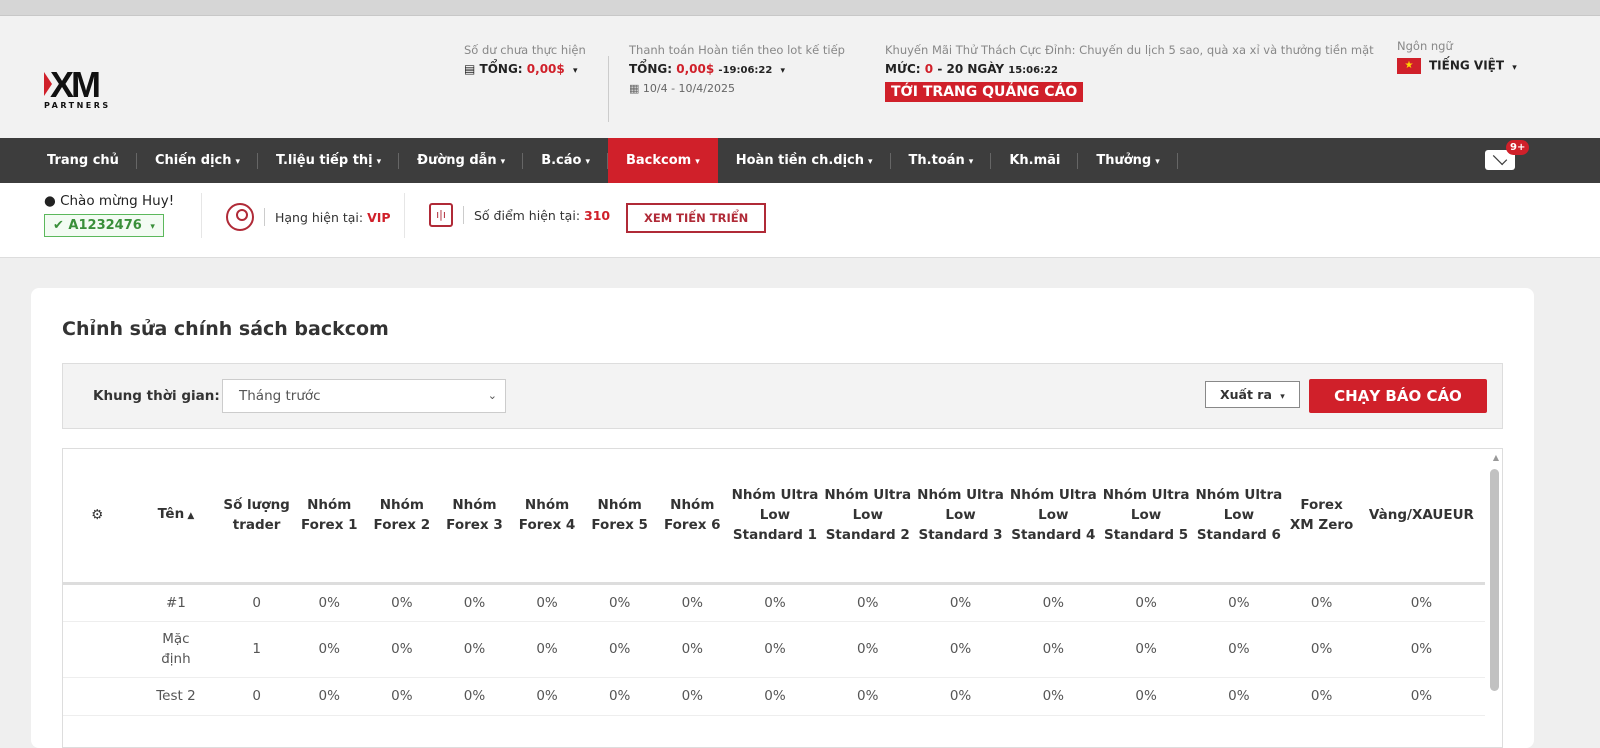  Describe the element at coordinates (256, 696) in the screenshot. I see `table-cell: 0` at that location.